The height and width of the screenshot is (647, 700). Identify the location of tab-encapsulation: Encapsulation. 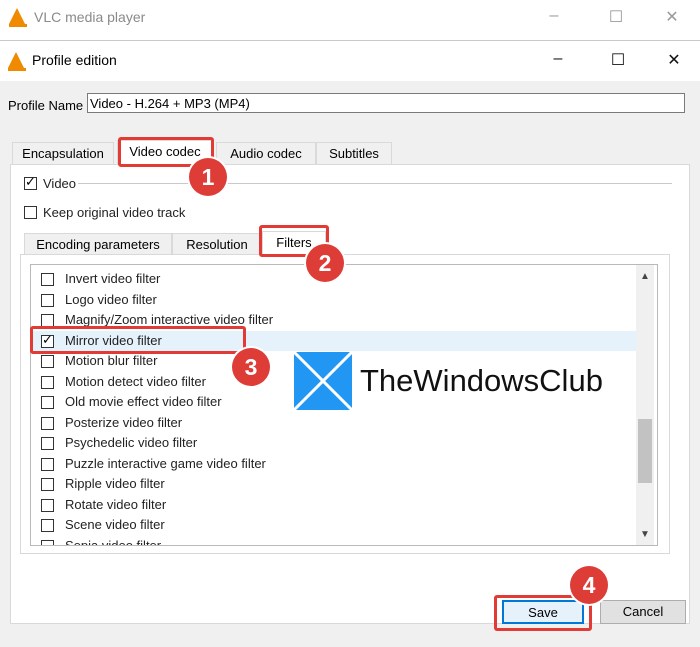
(63, 153).